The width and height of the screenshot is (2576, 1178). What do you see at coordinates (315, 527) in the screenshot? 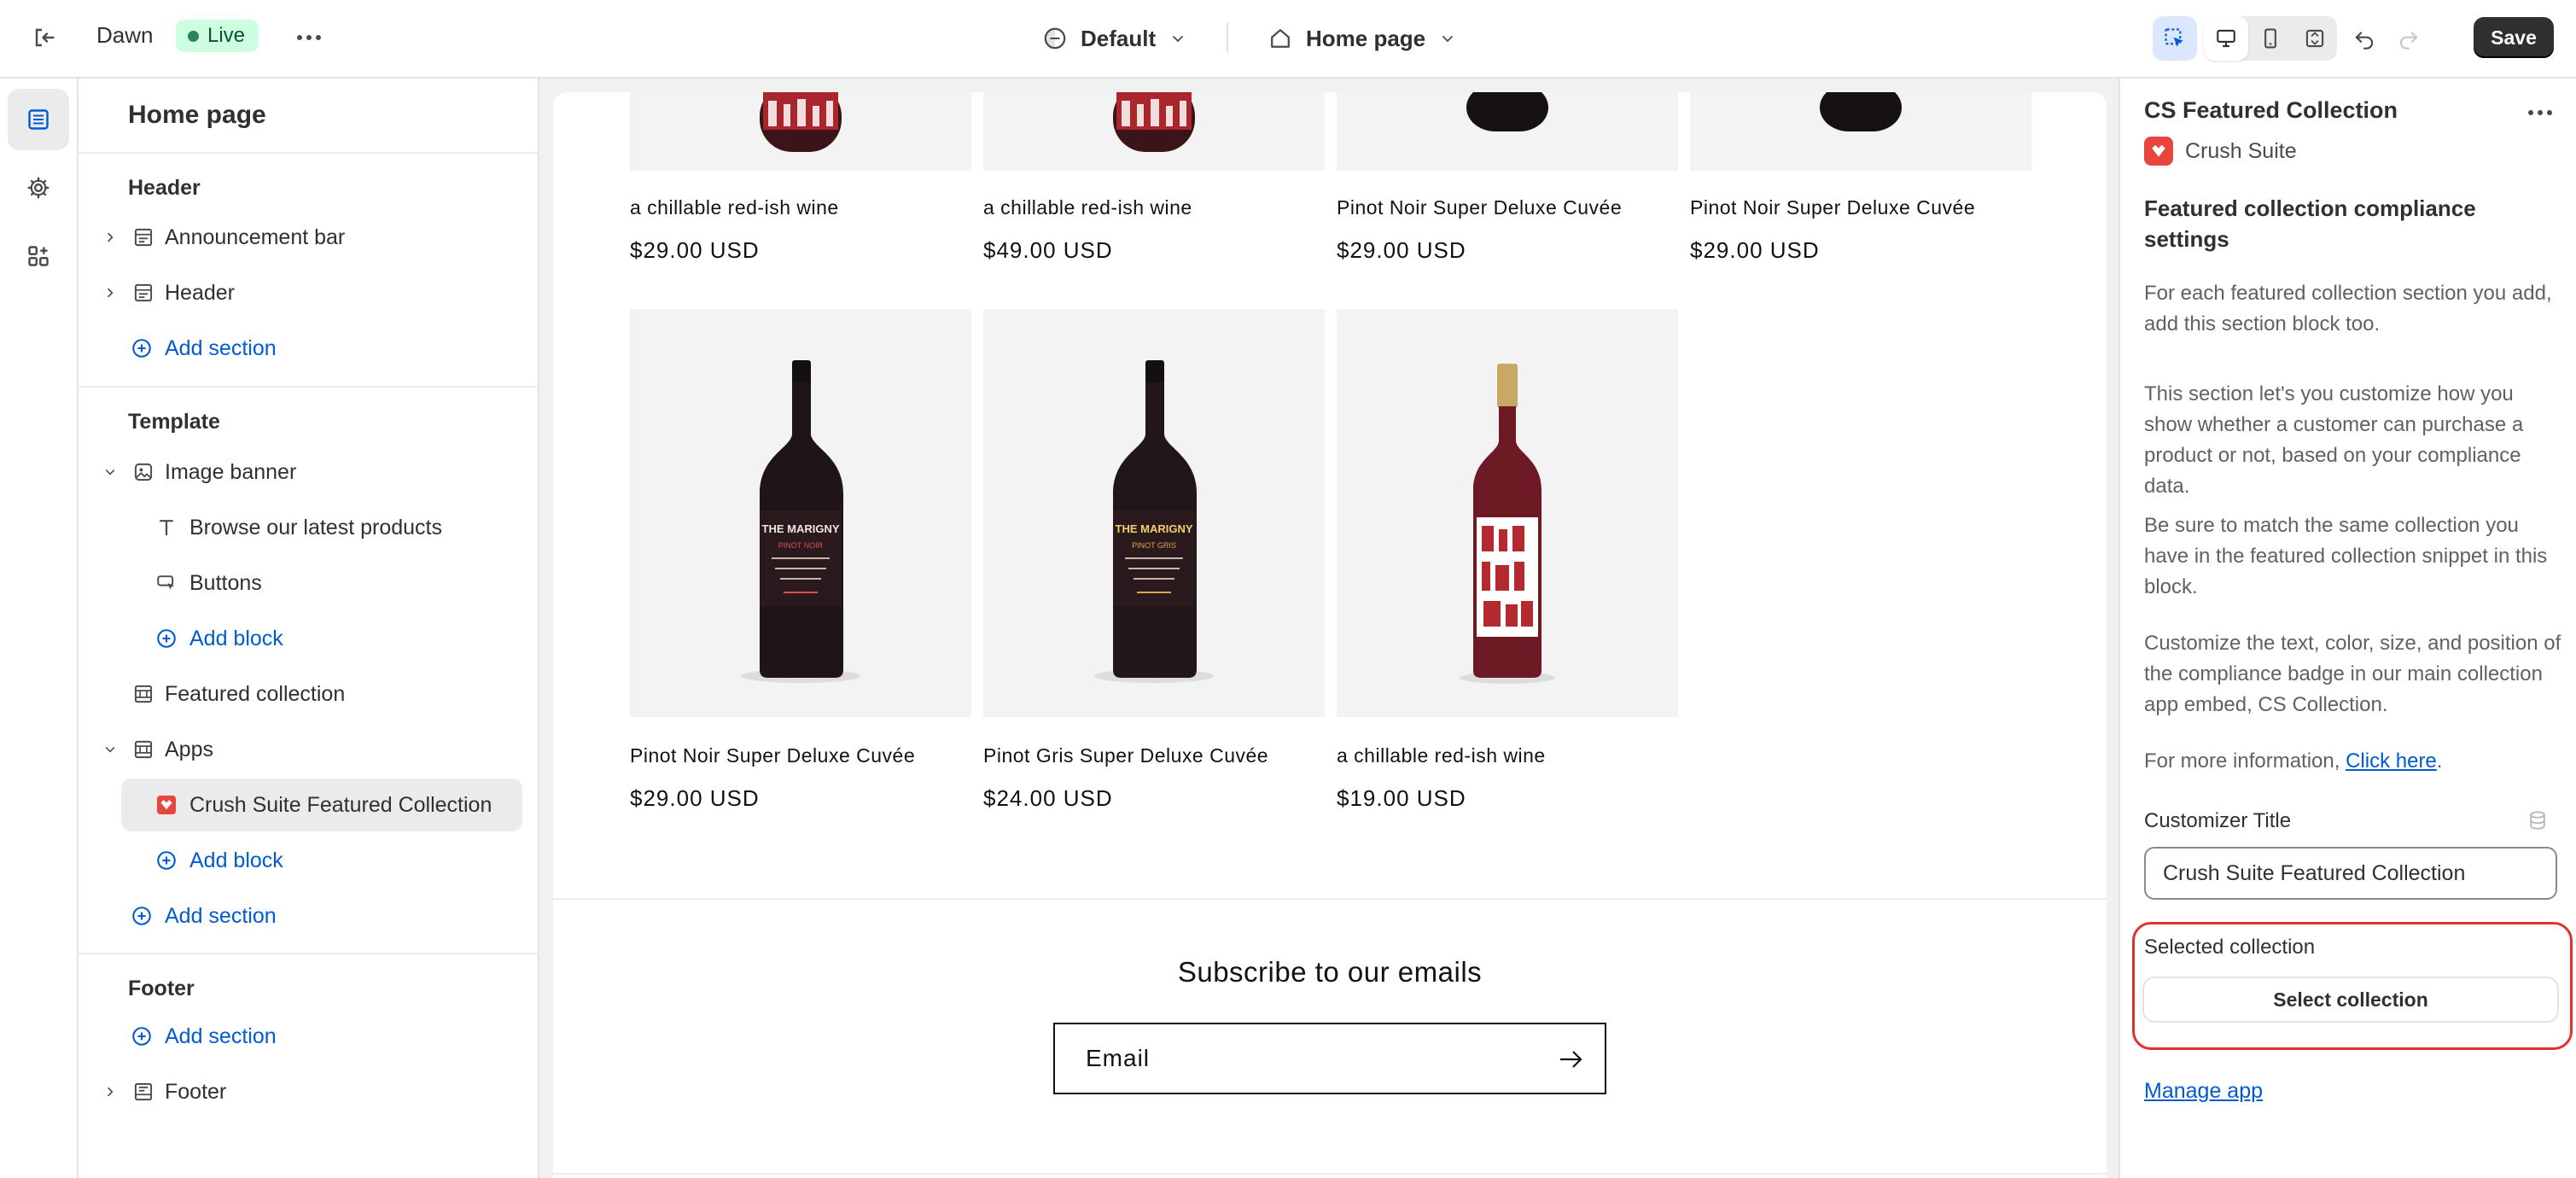
I see `block-label: Browse our latest products` at bounding box center [315, 527].